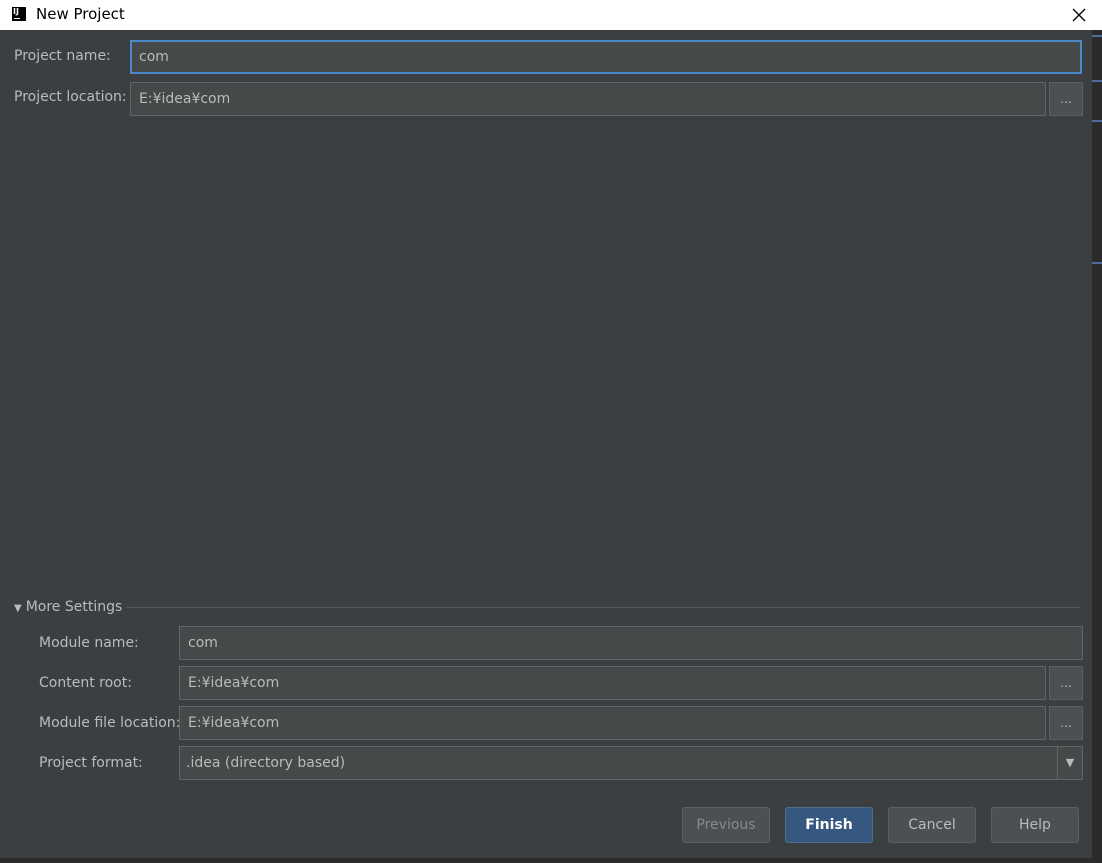 Image resolution: width=1102 pixels, height=863 pixels. What do you see at coordinates (19, 14) in the screenshot?
I see `intellij-app-icon: IJ` at bounding box center [19, 14].